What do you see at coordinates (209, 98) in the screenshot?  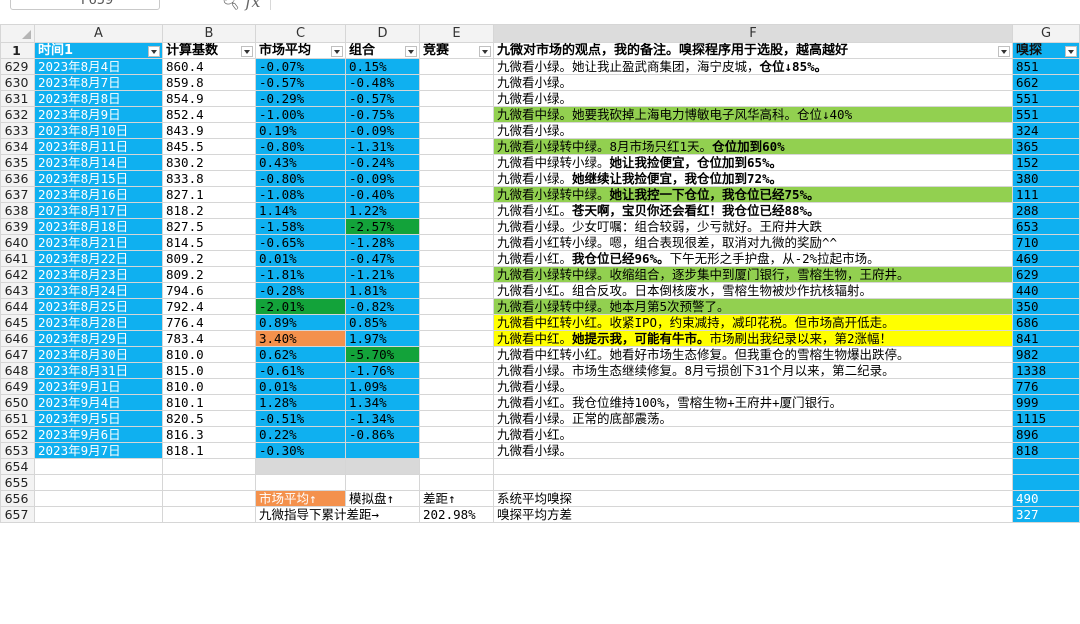 I see `cell-base: 854.9` at bounding box center [209, 98].